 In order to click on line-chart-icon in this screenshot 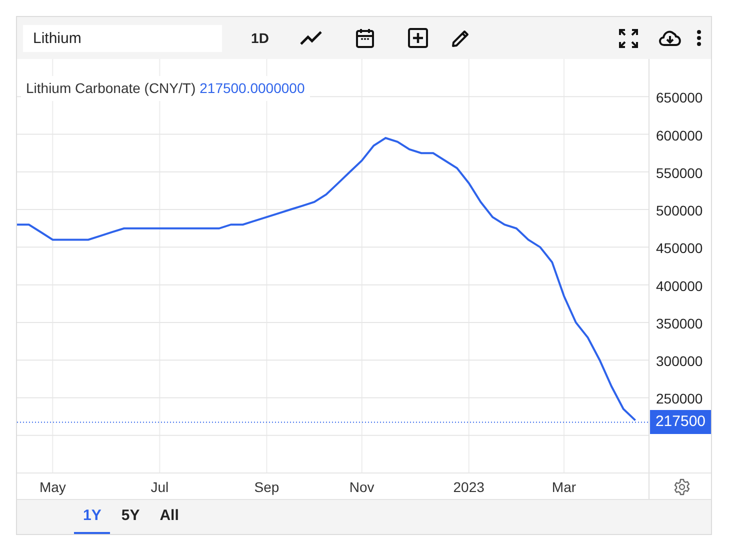, I will do `click(311, 38)`.